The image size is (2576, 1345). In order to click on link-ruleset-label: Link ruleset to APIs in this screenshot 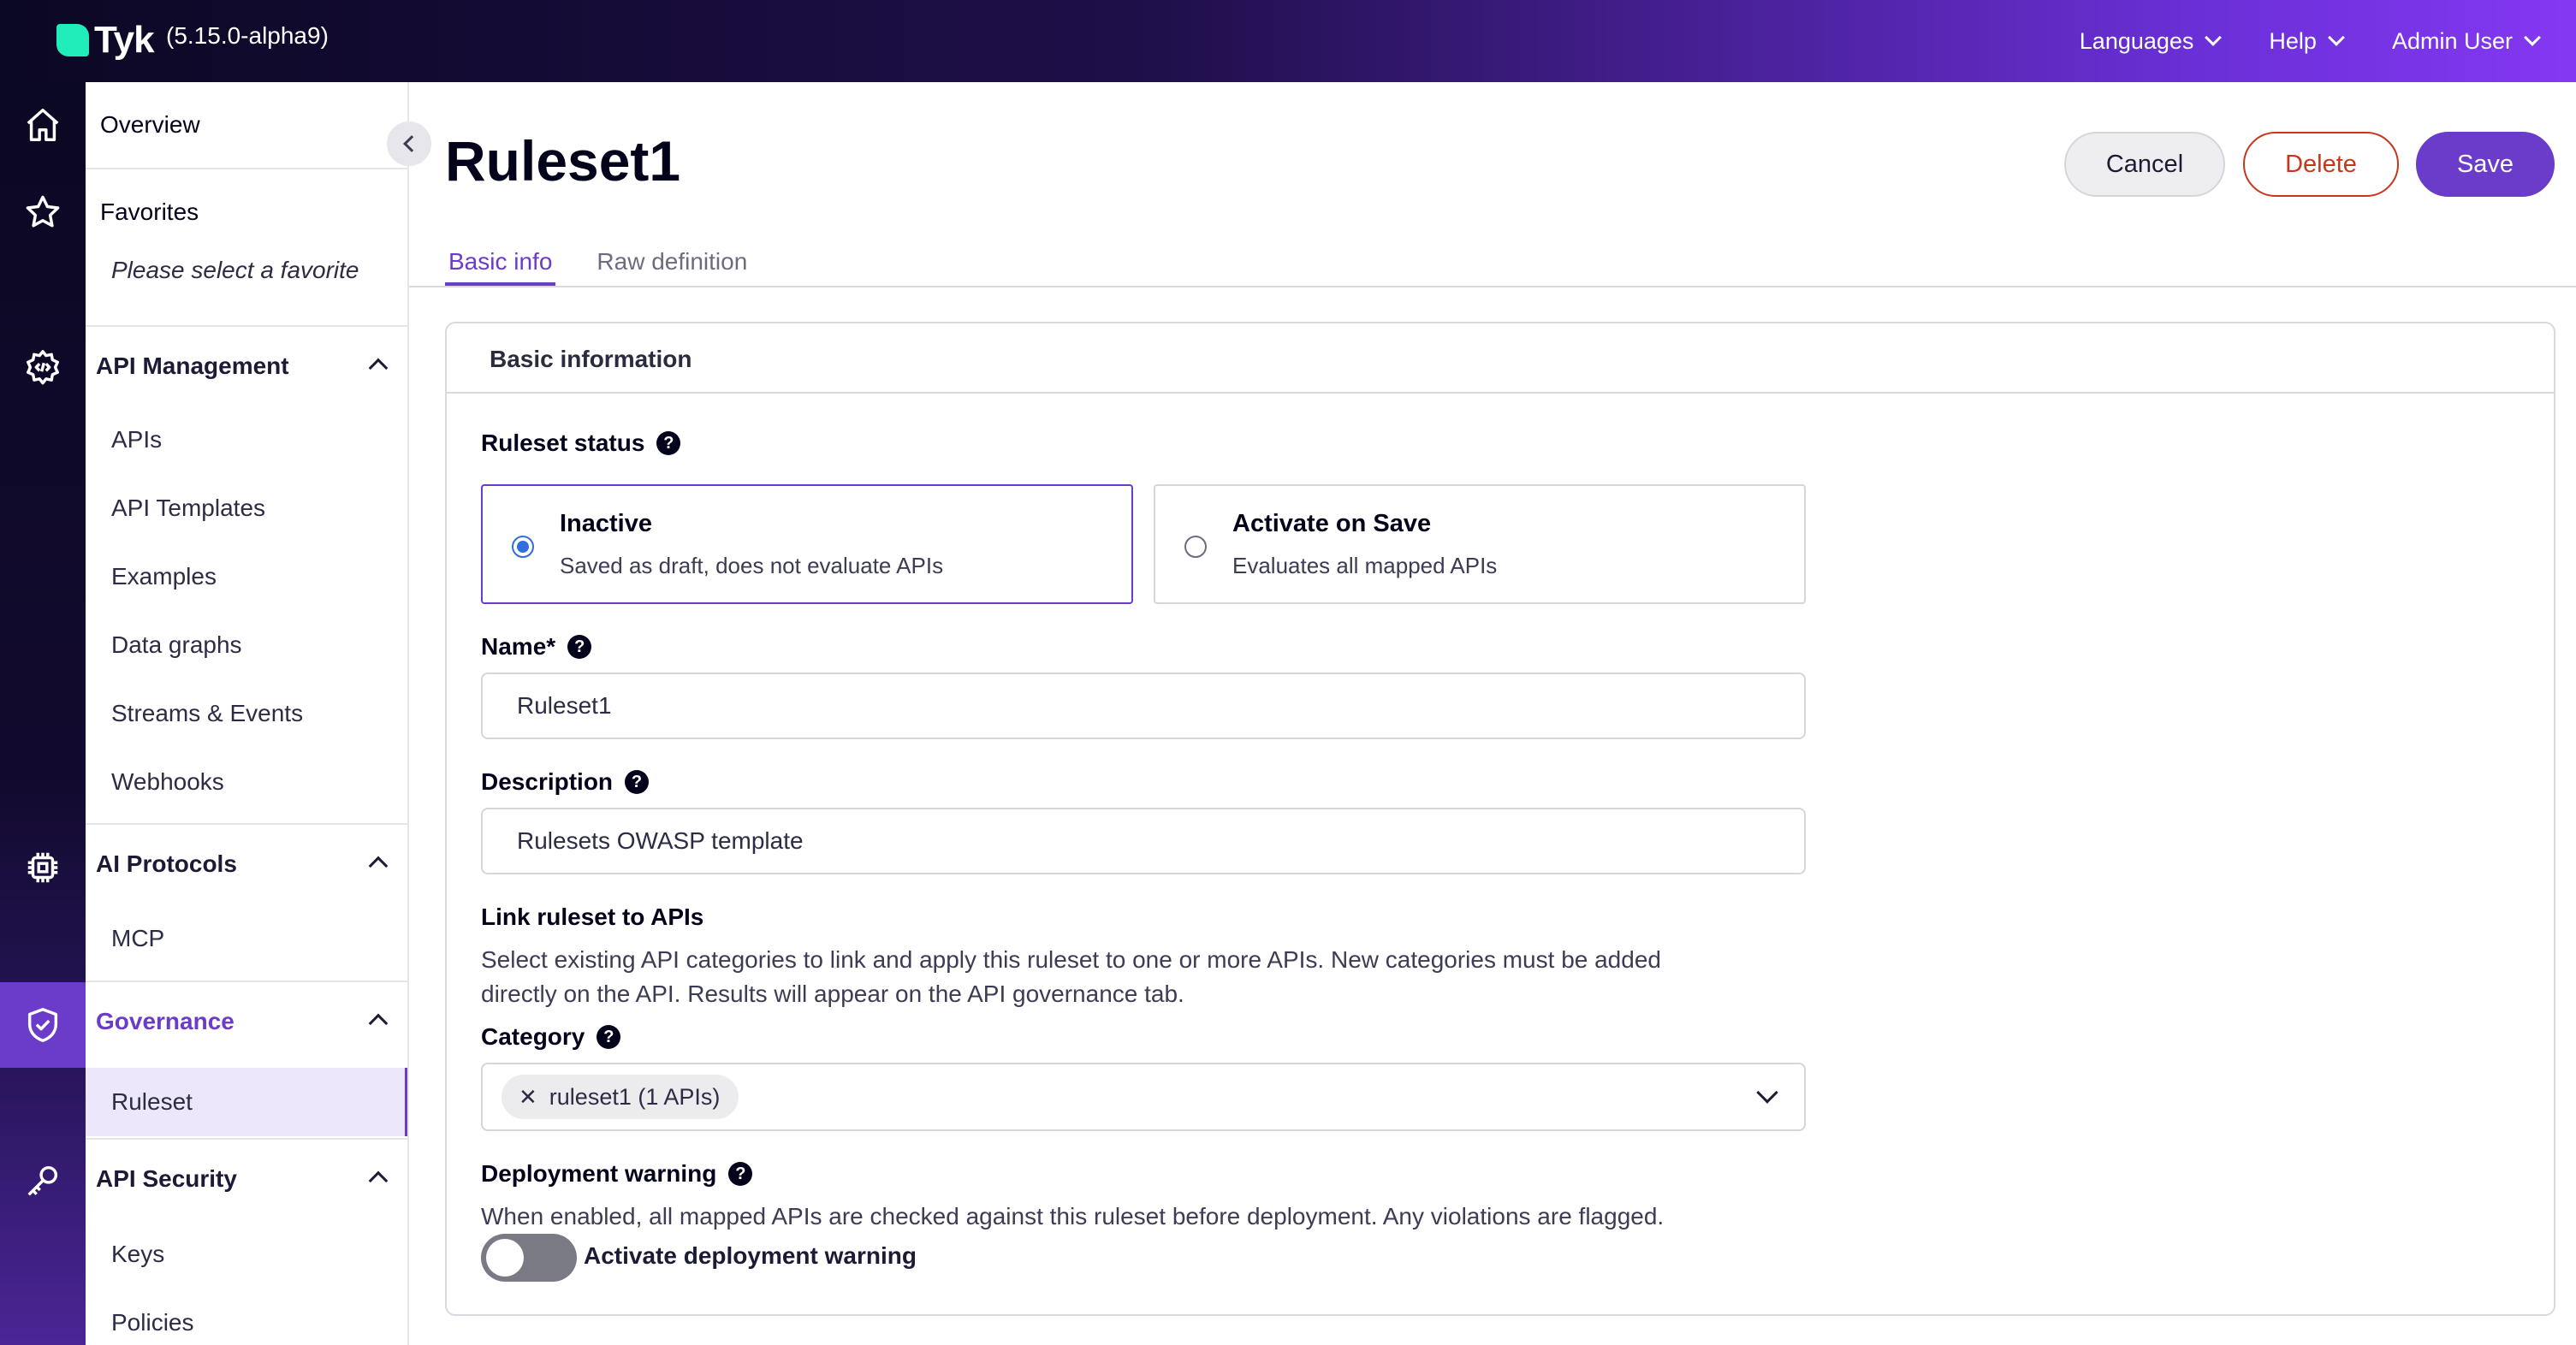, I will do `click(592, 917)`.